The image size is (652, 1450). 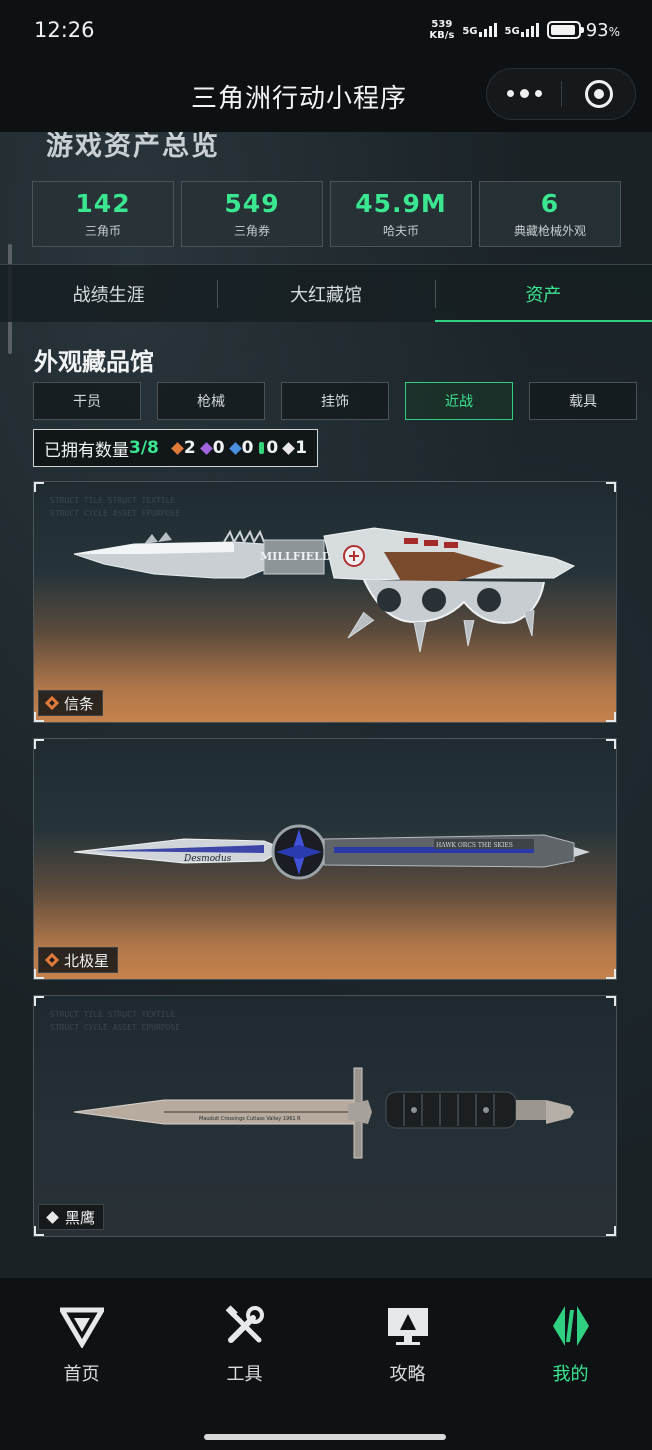 What do you see at coordinates (144, 448) in the screenshot?
I see `owned-count: 3/8` at bounding box center [144, 448].